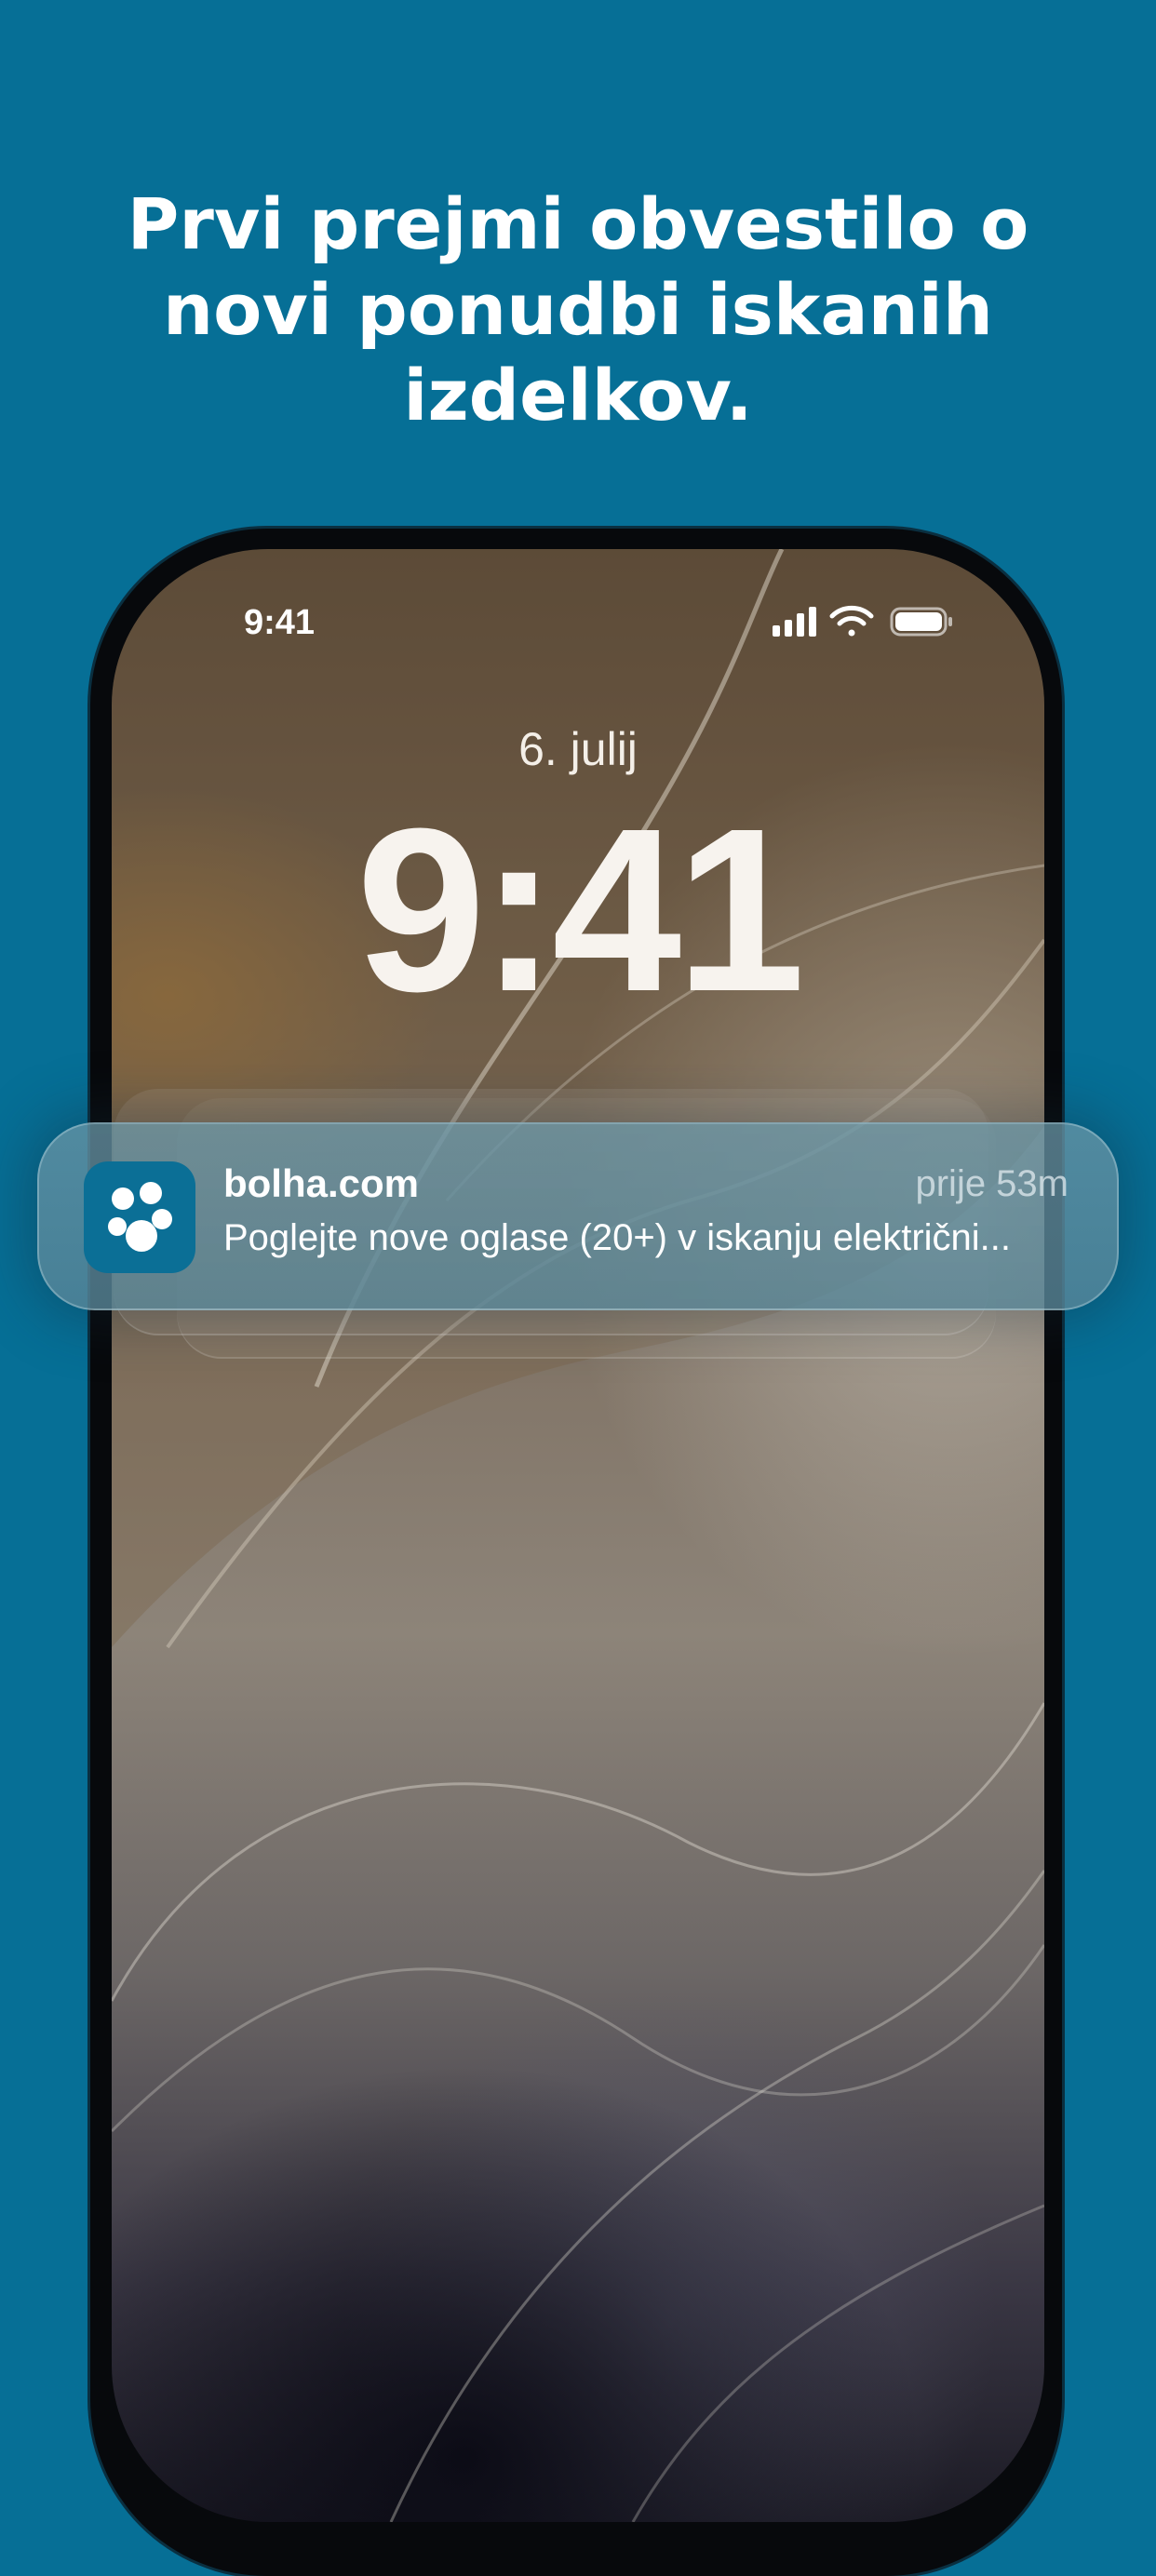 This screenshot has height=2576, width=1156. What do you see at coordinates (992, 1183) in the screenshot?
I see `notification-time: prije 53m` at bounding box center [992, 1183].